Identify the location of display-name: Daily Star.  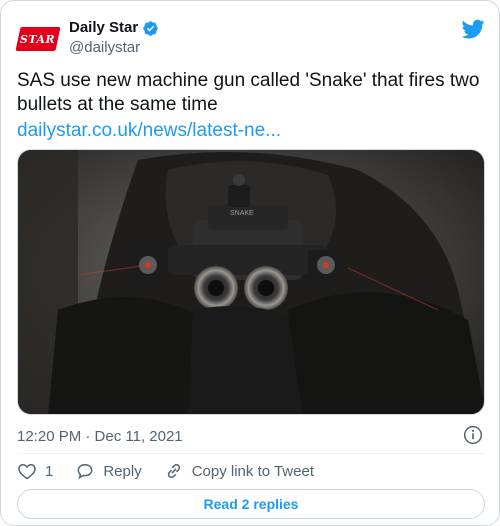
(103, 28).